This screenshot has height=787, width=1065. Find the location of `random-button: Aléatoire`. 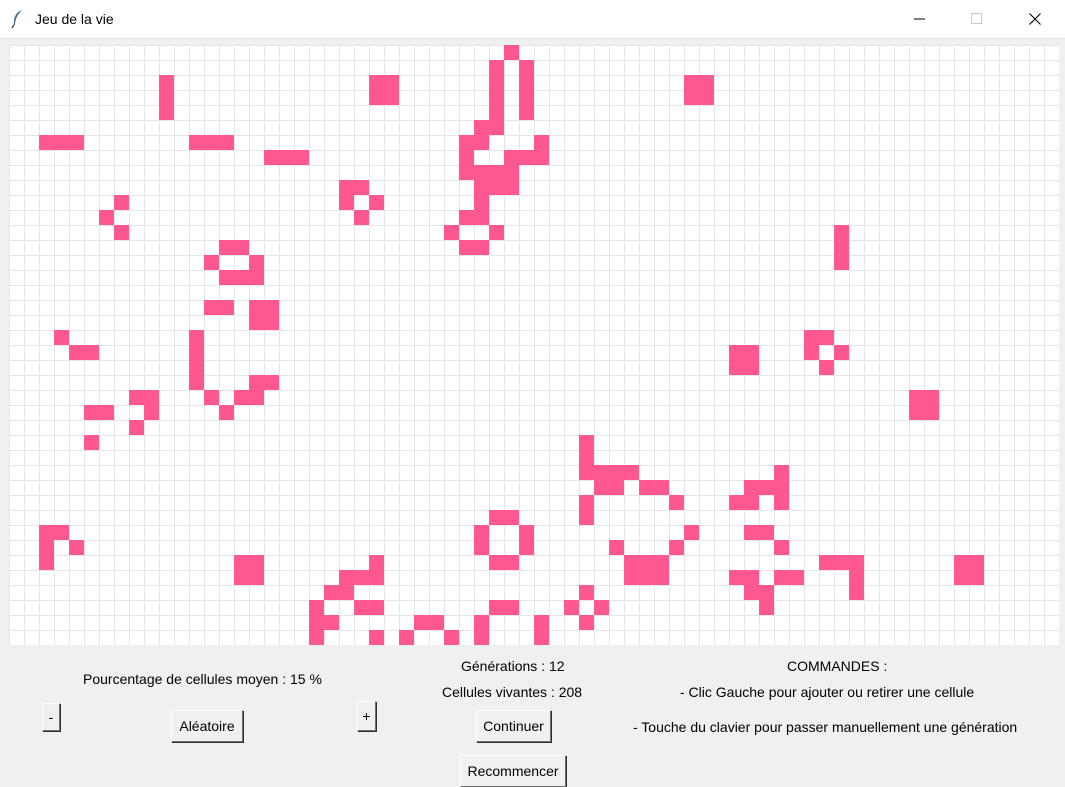

random-button: Aléatoire is located at coordinates (207, 726).